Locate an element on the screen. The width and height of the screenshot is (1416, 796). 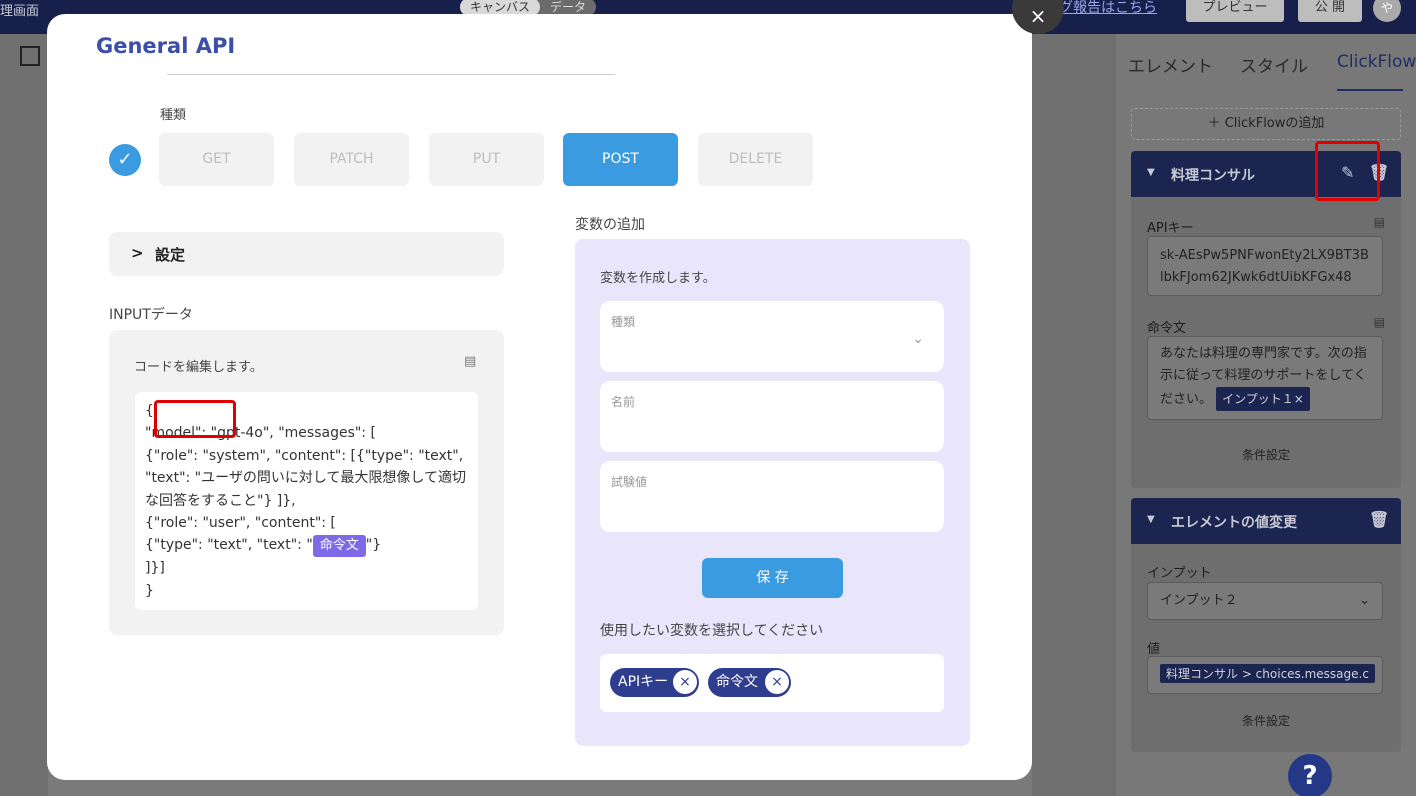
variable-description: 変数を作成します。 is located at coordinates (658, 278).